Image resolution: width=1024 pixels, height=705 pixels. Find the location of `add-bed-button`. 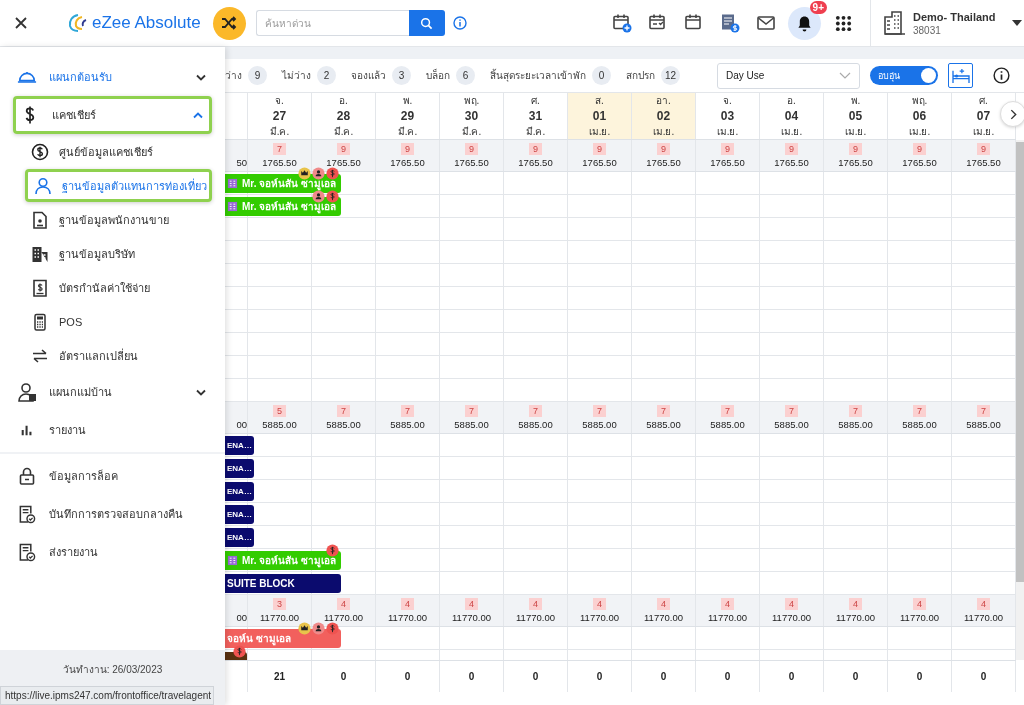

add-bed-button is located at coordinates (960, 75).